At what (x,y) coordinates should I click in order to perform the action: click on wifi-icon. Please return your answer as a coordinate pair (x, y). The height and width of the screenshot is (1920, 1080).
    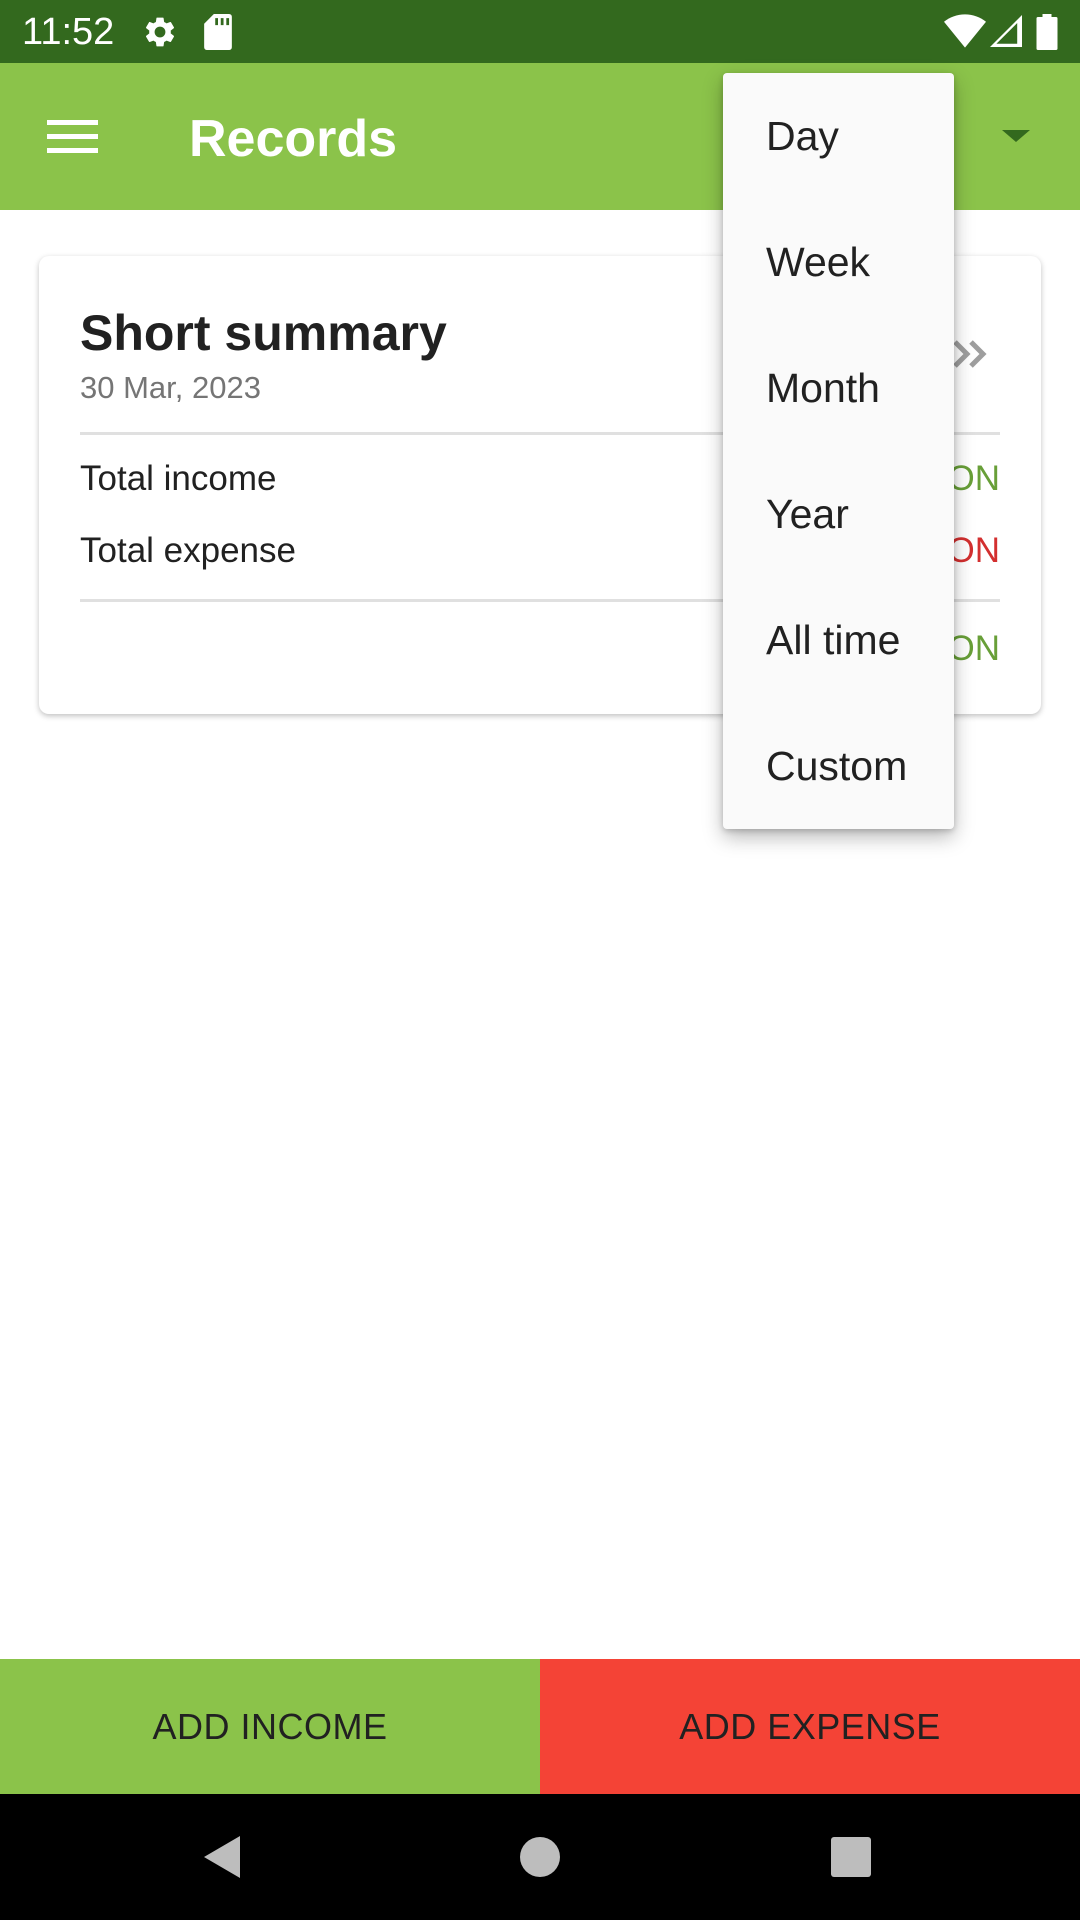
    Looking at the image, I should click on (965, 31).